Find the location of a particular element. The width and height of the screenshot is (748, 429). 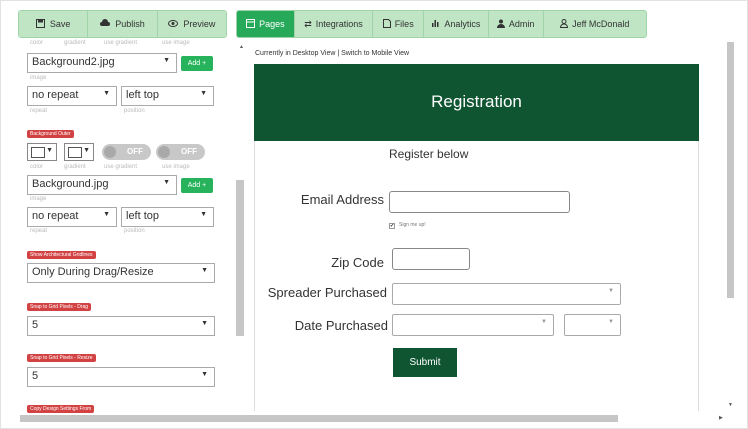

floppy-icon is located at coordinates (40, 24).